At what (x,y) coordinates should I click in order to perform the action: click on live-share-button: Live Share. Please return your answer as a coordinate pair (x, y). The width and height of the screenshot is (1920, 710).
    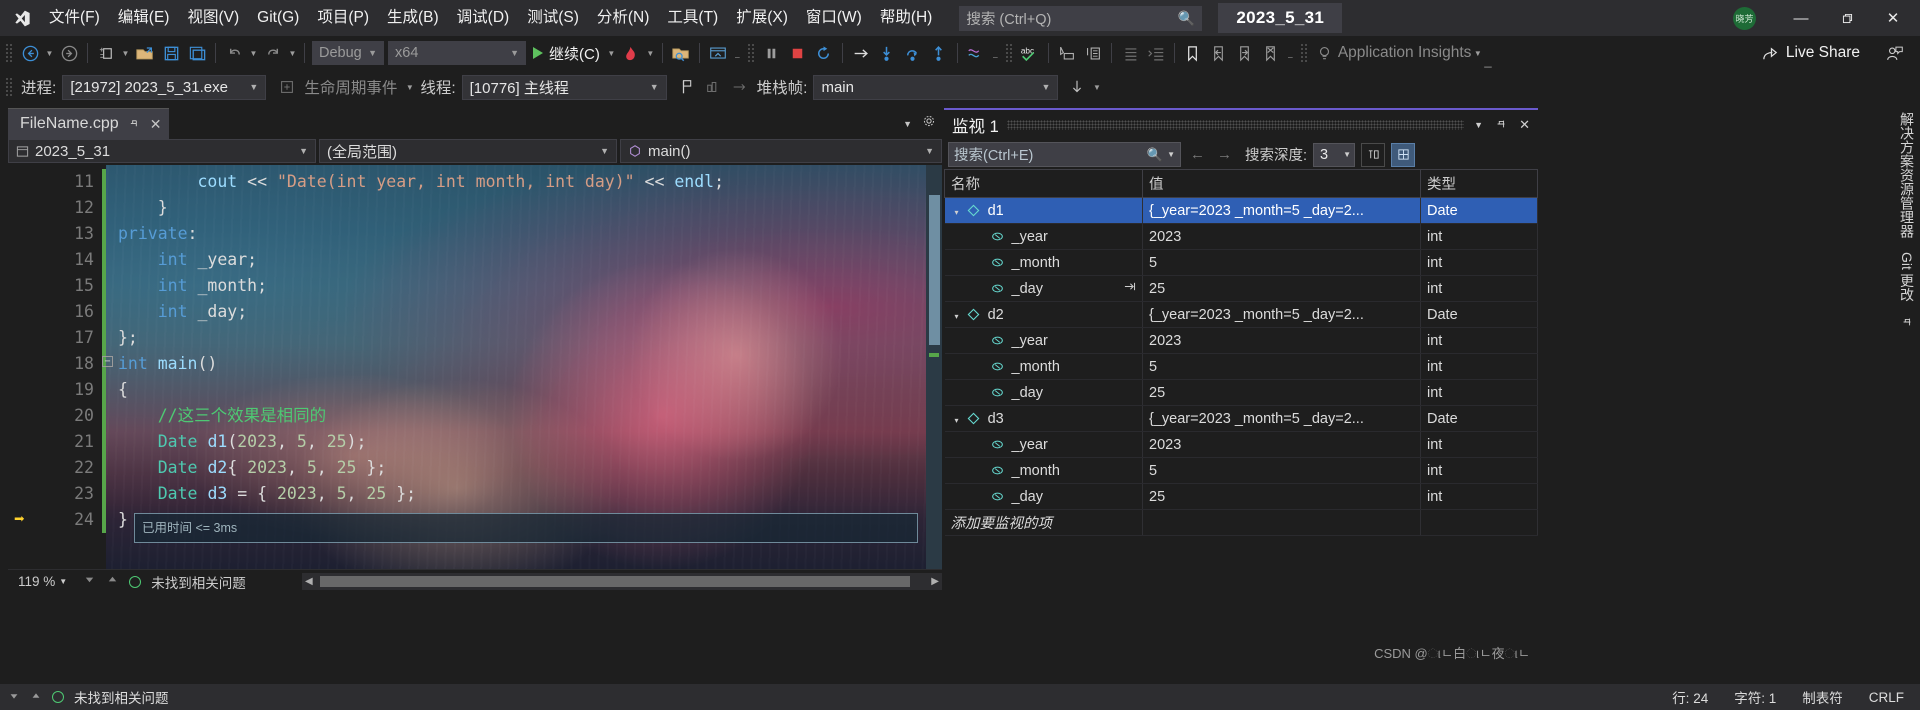
    Looking at the image, I should click on (1810, 53).